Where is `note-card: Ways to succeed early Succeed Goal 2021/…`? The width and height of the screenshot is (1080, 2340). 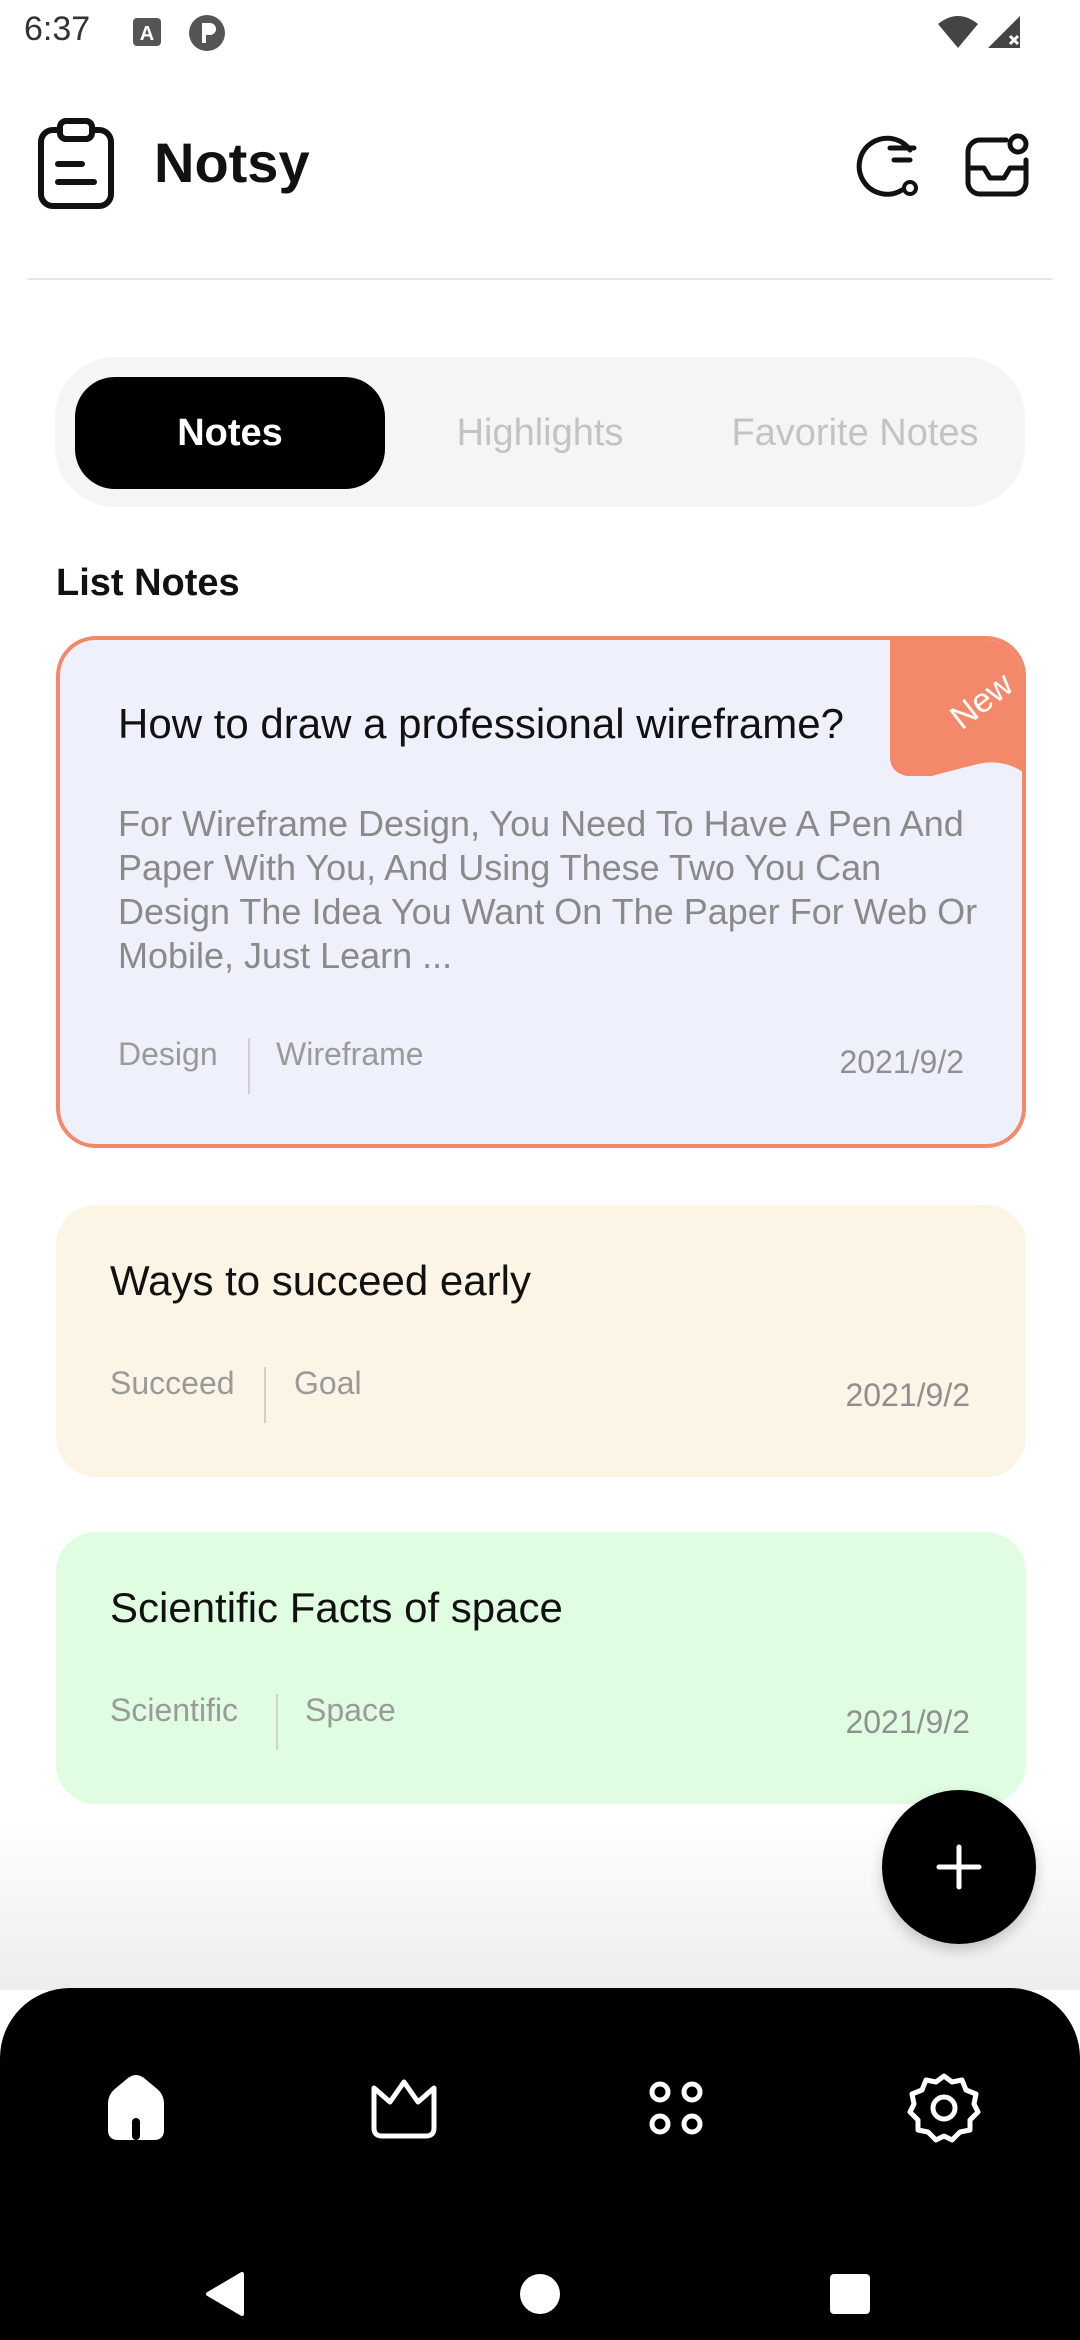 note-card: Ways to succeed early Succeed Goal 2021/… is located at coordinates (541, 1341).